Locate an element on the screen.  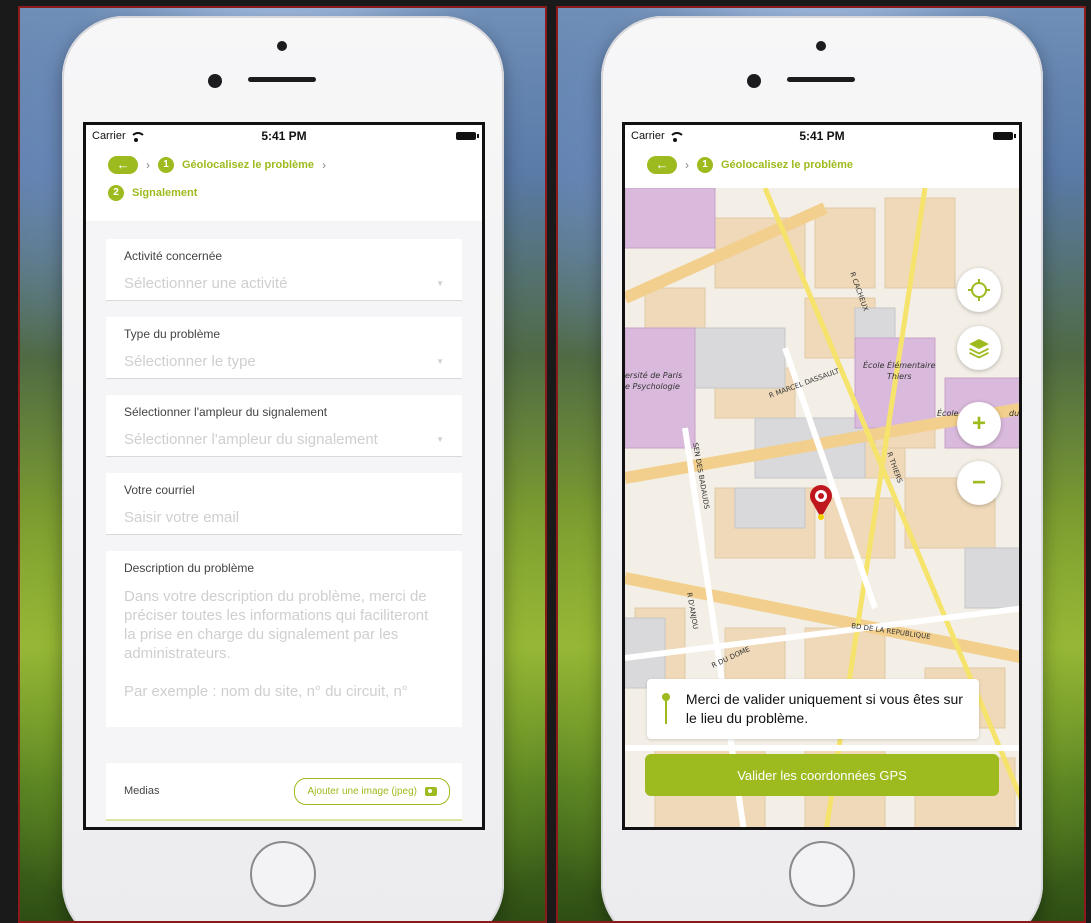
map-label: ersité de Paris is located at coordinates (653, 375).